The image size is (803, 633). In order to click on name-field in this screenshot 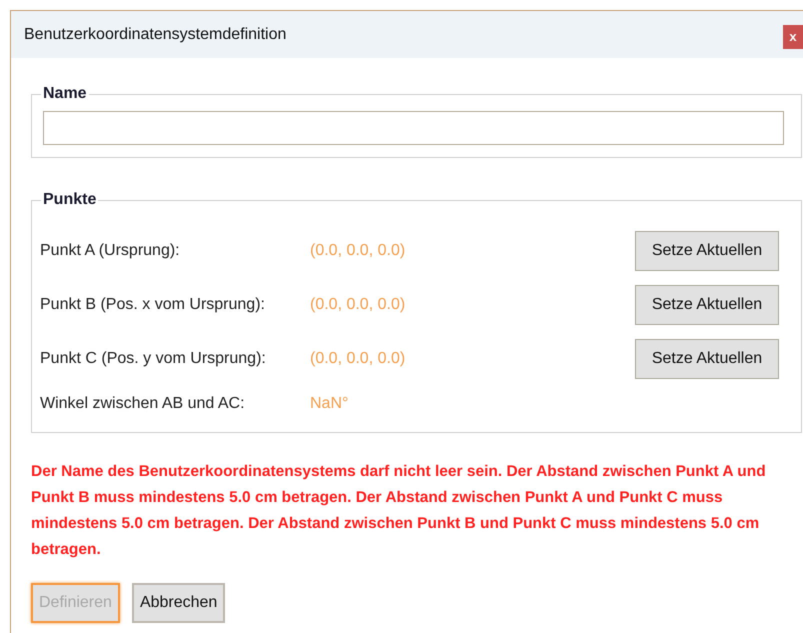, I will do `click(413, 128)`.